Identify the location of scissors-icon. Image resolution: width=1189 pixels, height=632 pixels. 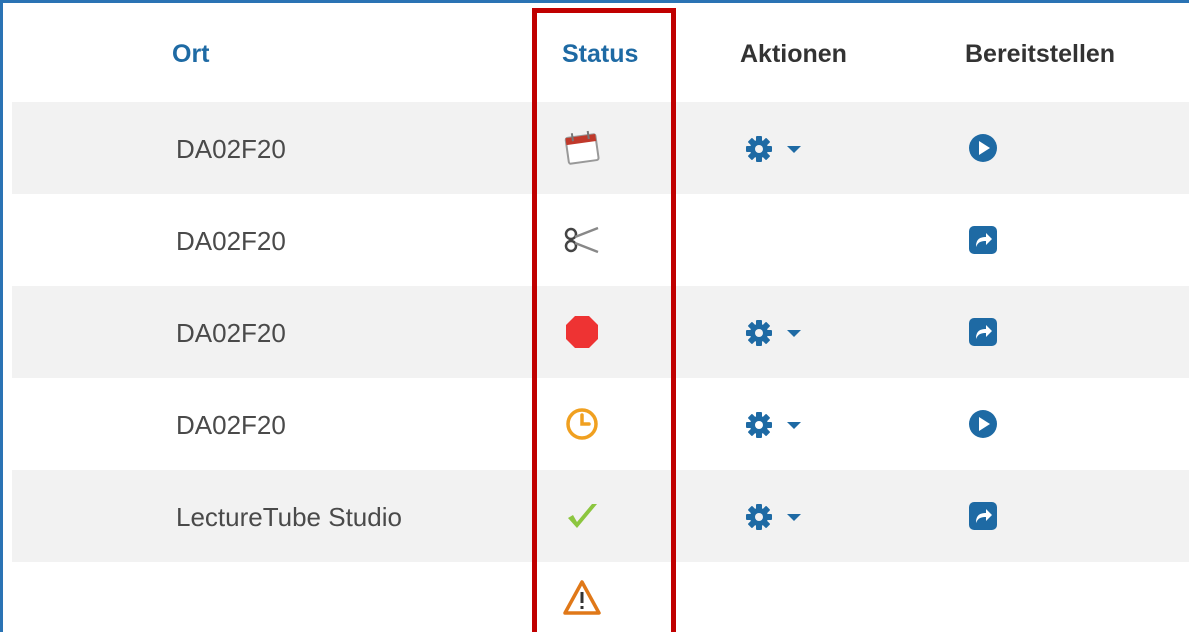
(581, 240).